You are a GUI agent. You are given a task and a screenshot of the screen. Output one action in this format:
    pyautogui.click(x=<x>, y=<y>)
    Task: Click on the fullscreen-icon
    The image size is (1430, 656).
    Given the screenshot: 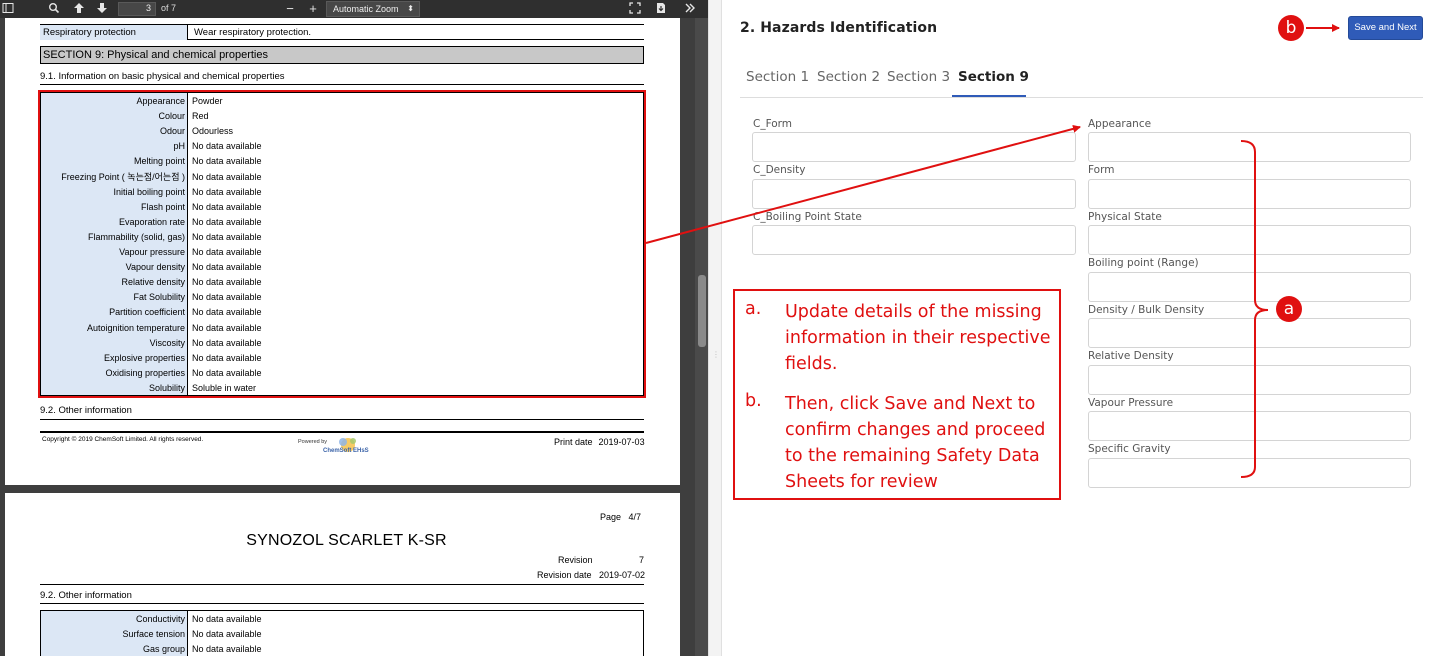 What is the action you would take?
    pyautogui.click(x=635, y=9)
    